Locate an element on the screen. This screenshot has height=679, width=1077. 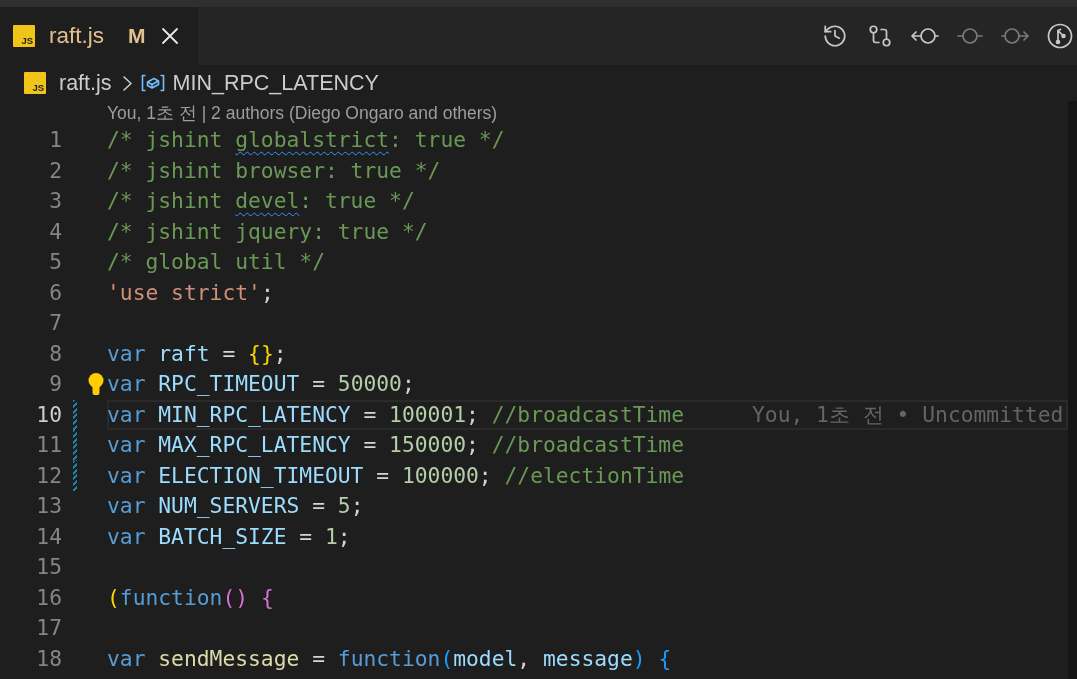
code-line: var MIN_RPC_LATENCY = 100001; //broadcastTime is located at coordinates (395, 414).